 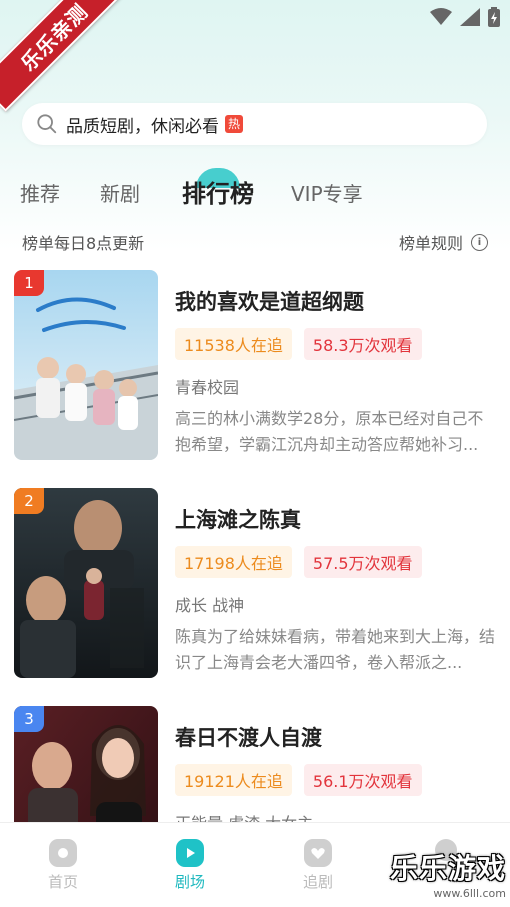 I want to click on watermark-logo: 乐乐游戏 www.6lll.com, so click(x=448, y=873).